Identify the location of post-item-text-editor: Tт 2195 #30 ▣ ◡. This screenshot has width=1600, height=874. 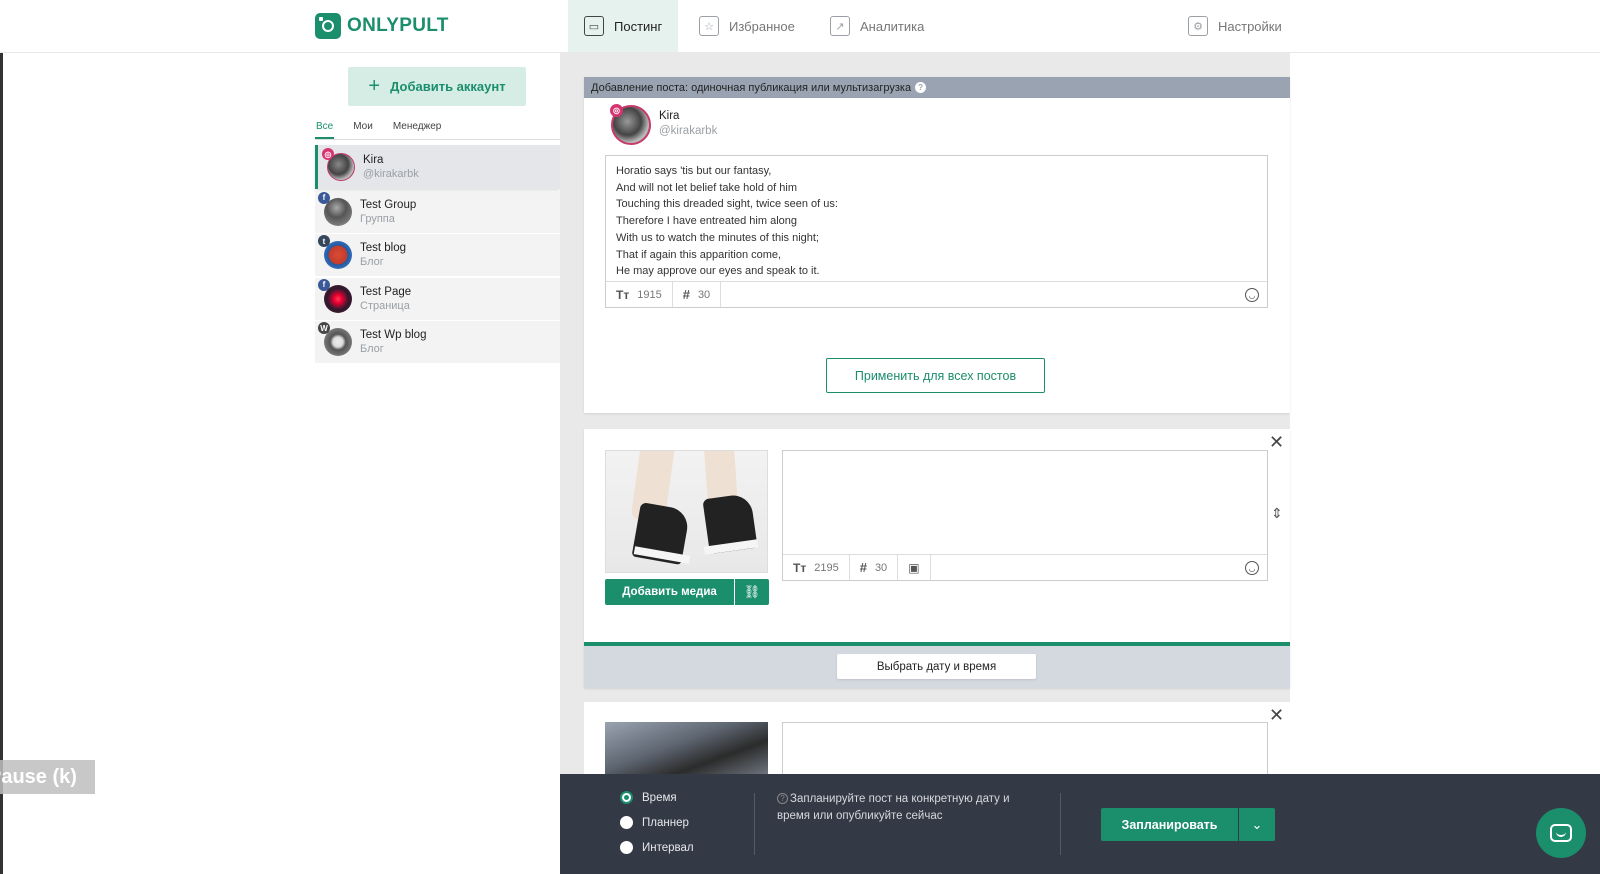
(1025, 515).